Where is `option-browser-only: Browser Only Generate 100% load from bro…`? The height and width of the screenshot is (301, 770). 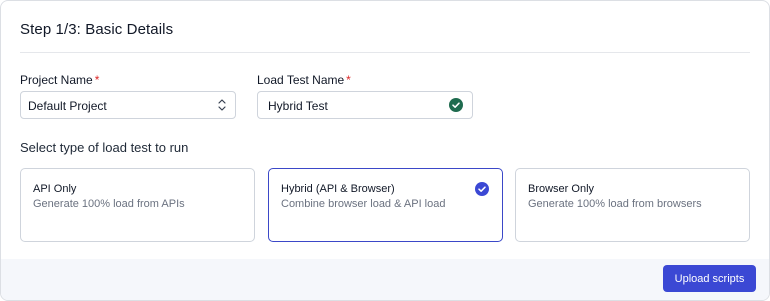 option-browser-only: Browser Only Generate 100% load from bro… is located at coordinates (632, 205).